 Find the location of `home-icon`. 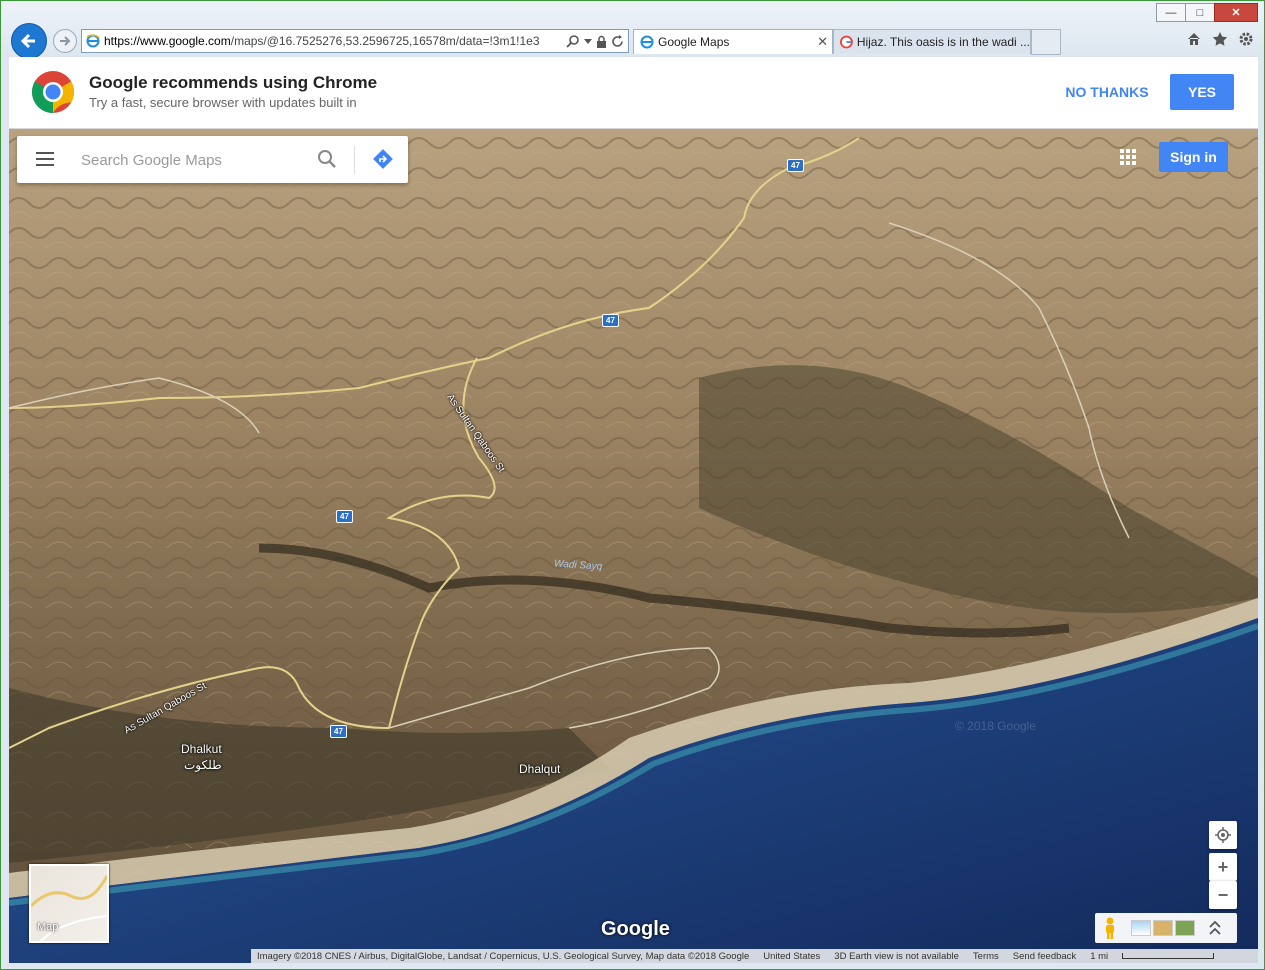

home-icon is located at coordinates (1194, 39).